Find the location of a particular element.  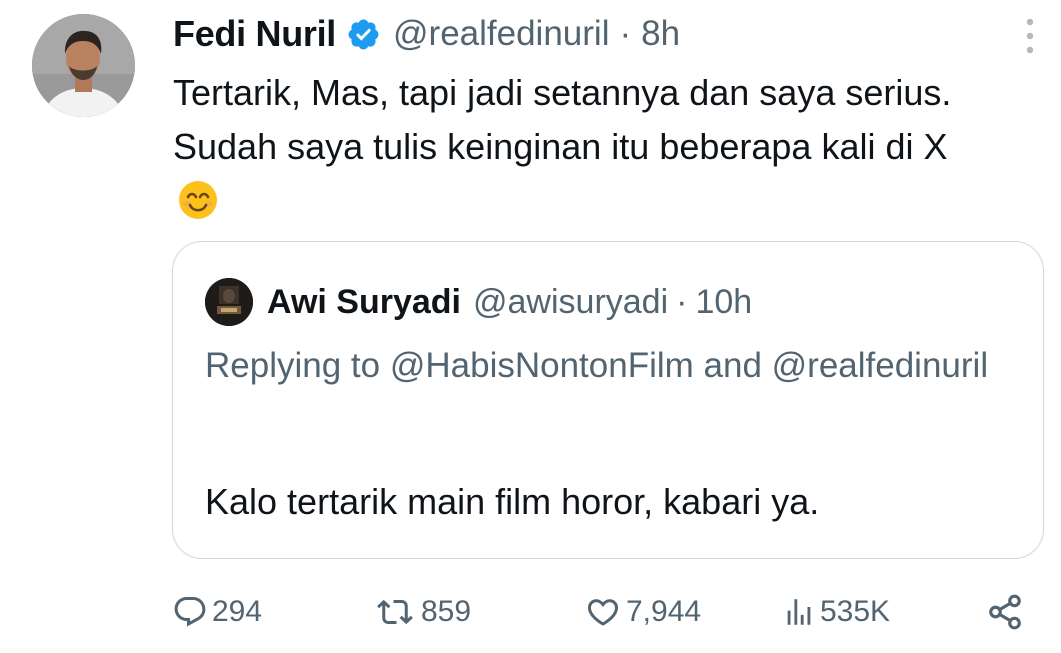

share-icon is located at coordinates (1005, 612).